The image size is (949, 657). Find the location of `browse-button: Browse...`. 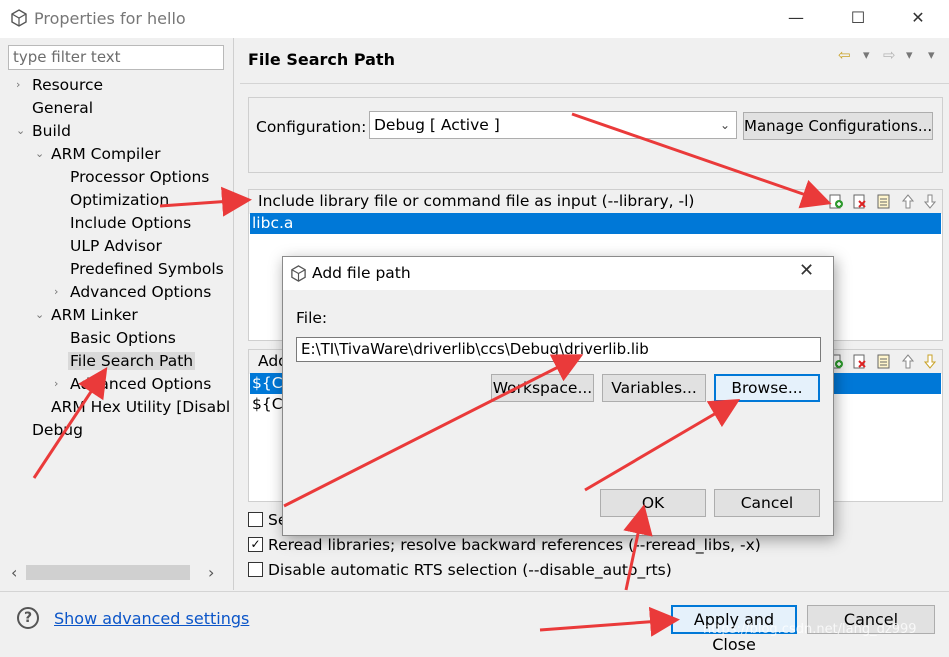

browse-button: Browse... is located at coordinates (767, 388).